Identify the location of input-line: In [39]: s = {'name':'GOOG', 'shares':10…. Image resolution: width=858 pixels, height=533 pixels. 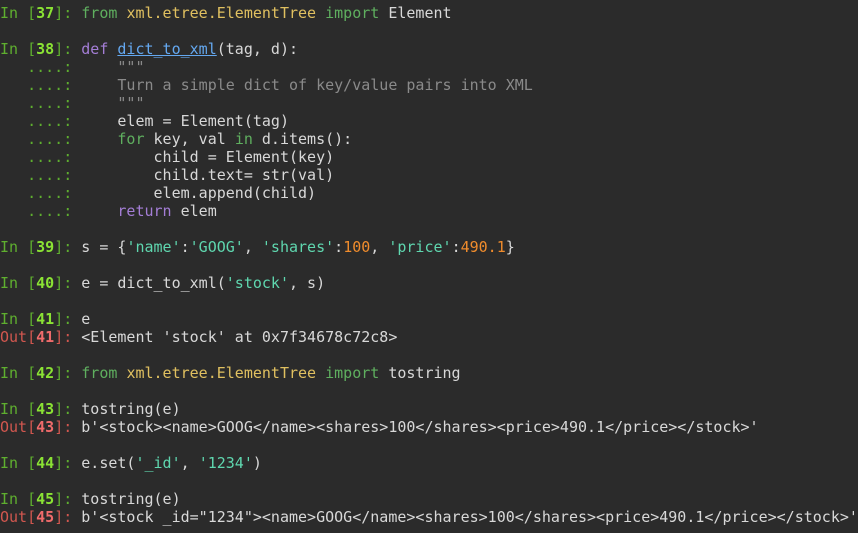
(429, 247).